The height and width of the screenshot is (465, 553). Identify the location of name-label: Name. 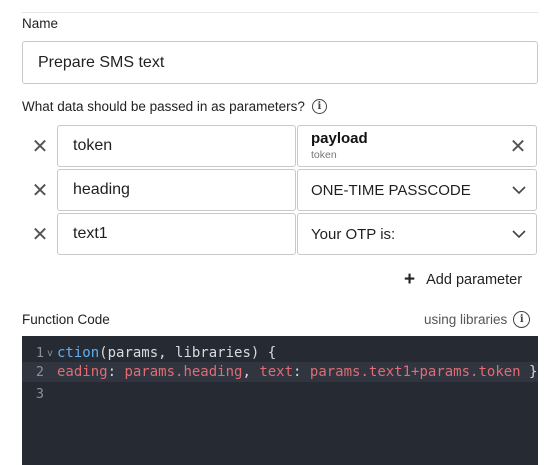
(40, 23).